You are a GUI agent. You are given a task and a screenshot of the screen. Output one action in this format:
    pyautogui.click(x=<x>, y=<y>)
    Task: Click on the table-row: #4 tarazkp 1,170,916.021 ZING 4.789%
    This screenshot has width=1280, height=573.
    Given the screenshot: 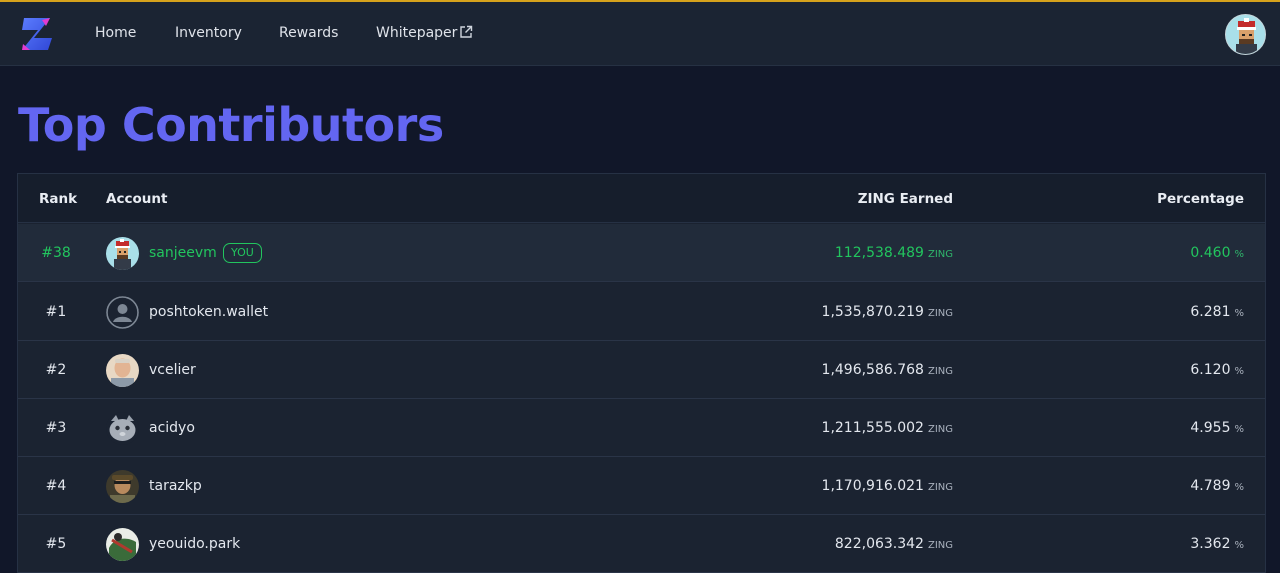 What is the action you would take?
    pyautogui.click(x=641, y=486)
    